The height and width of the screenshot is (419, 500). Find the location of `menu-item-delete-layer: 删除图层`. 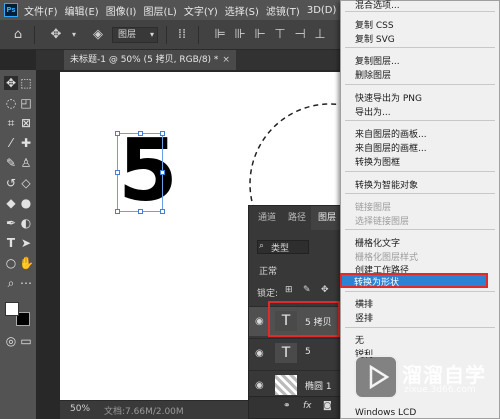

menu-item-delete-layer: 删除图层 is located at coordinates (373, 74).